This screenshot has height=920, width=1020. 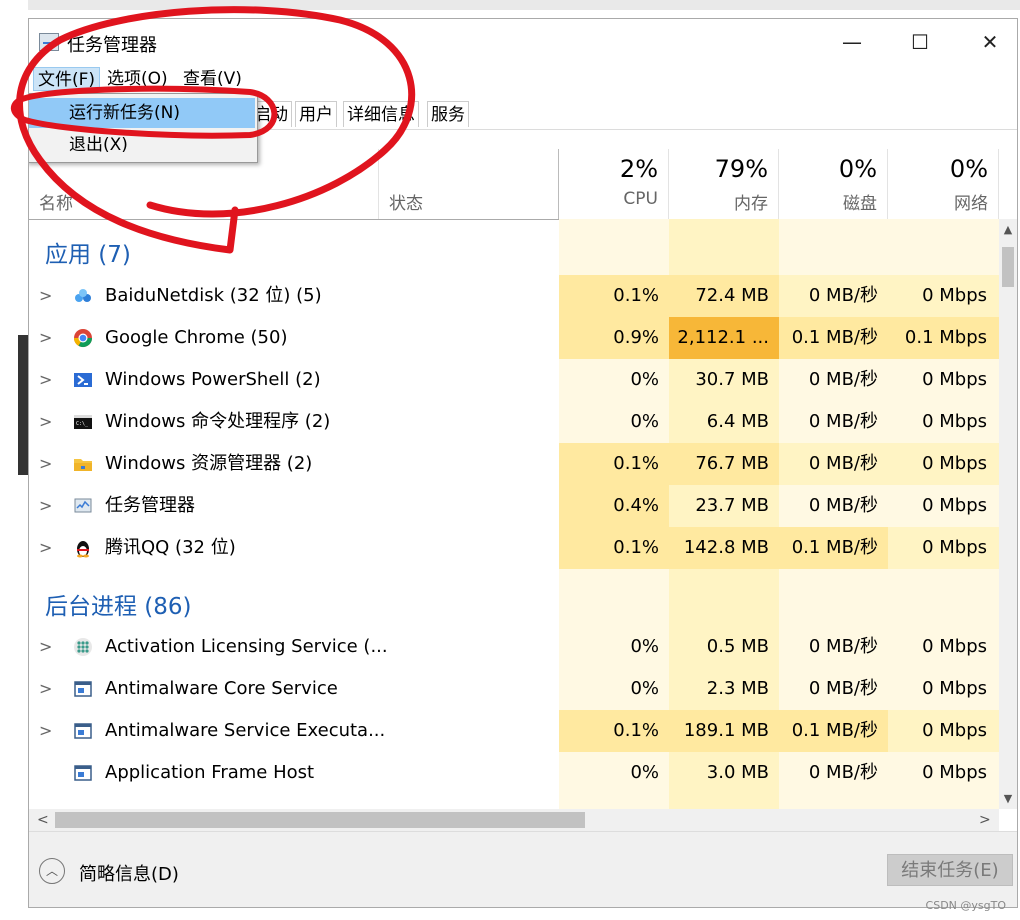 What do you see at coordinates (732, 505) in the screenshot?
I see `memory-value: 23.7 MB` at bounding box center [732, 505].